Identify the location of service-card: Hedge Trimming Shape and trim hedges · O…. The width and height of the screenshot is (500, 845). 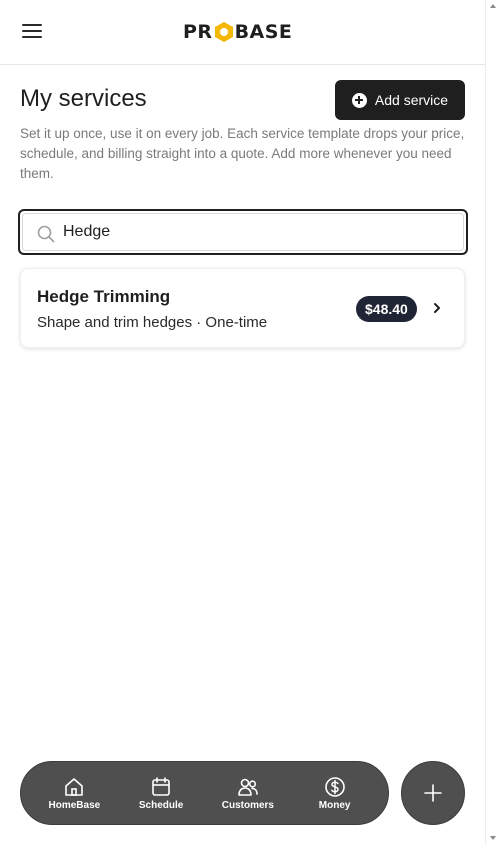
(242, 308).